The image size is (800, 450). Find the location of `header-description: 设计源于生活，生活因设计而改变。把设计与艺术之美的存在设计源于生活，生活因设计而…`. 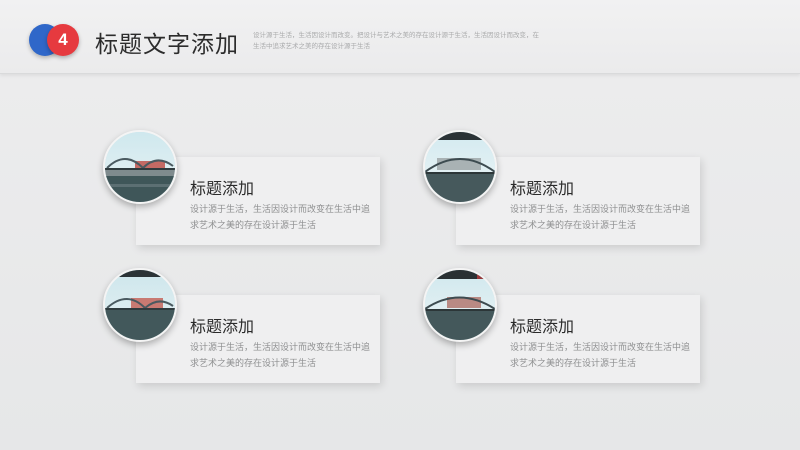

header-description: 设计源于生活，生活因设计而改变。把设计与艺术之美的存在设计源于生活，生活因设计而… is located at coordinates (396, 41).